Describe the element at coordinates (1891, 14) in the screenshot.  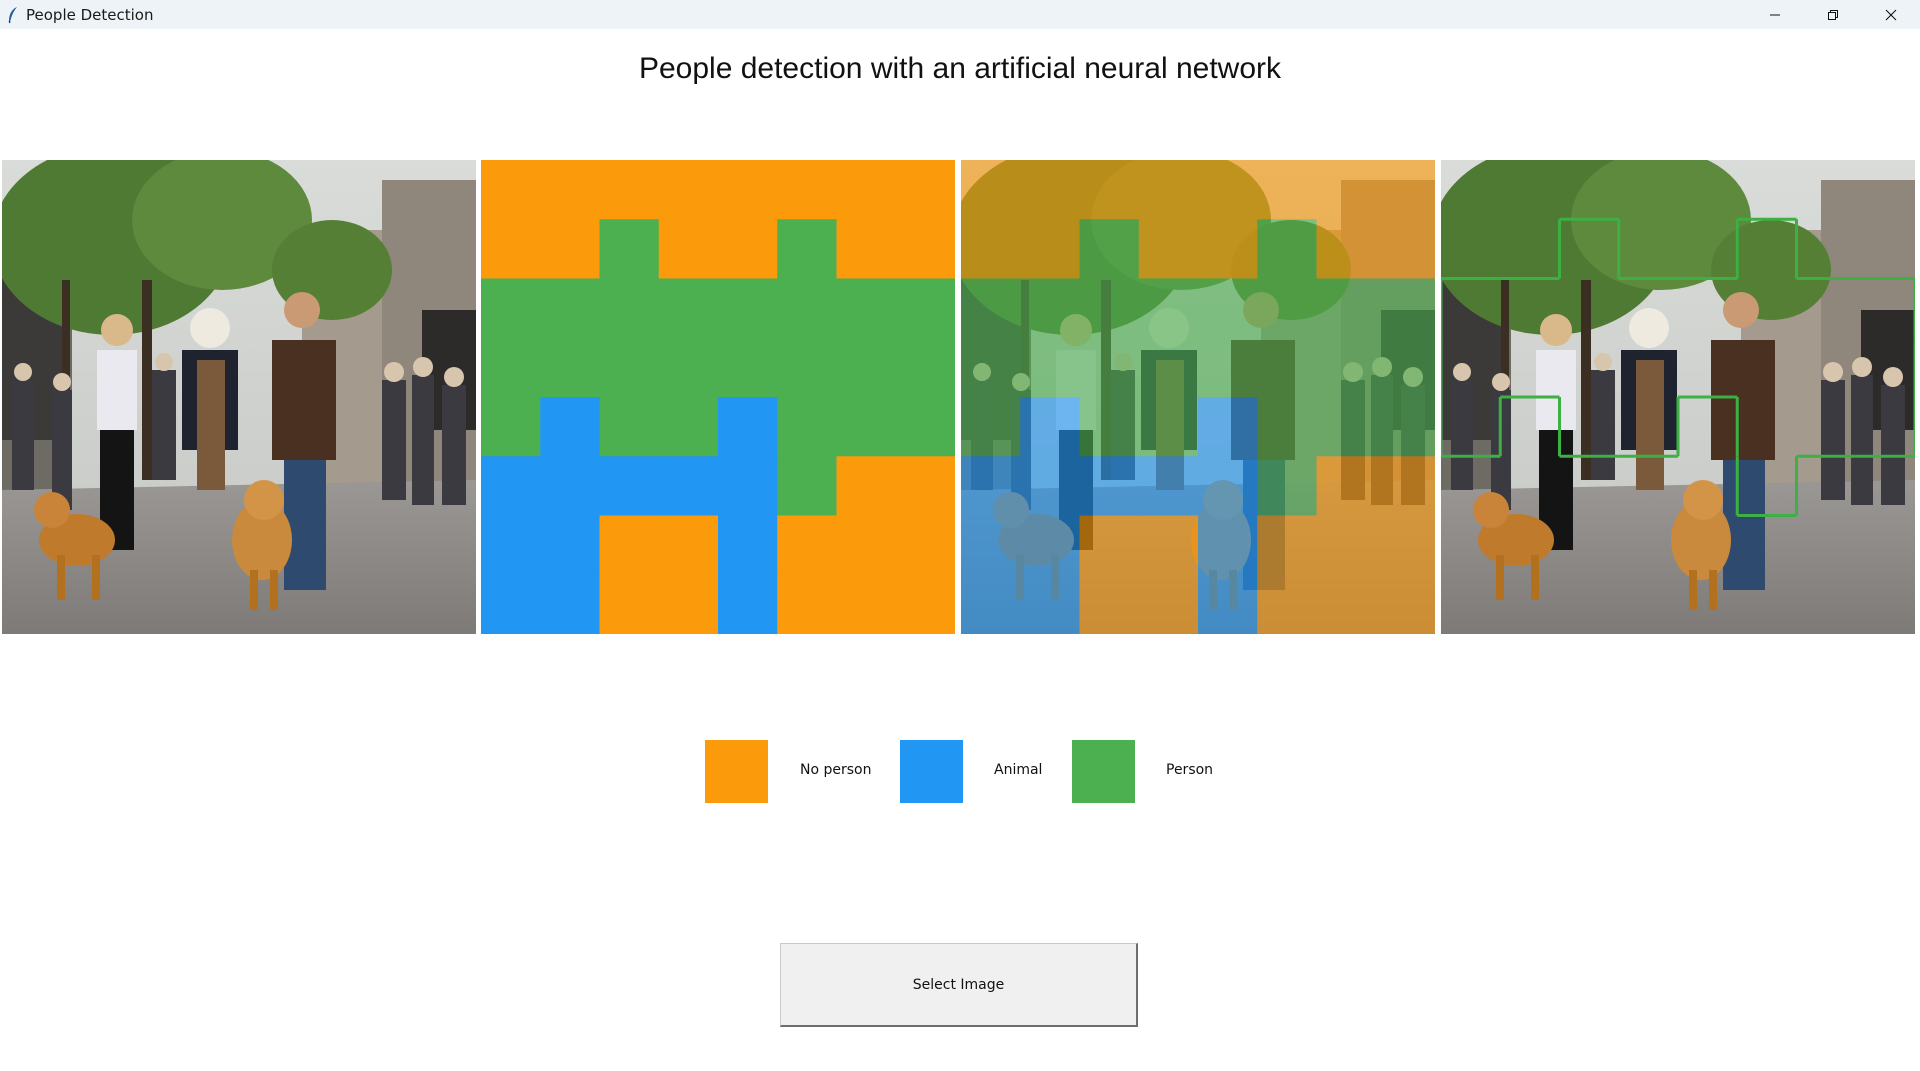
I see `close-icon` at that location.